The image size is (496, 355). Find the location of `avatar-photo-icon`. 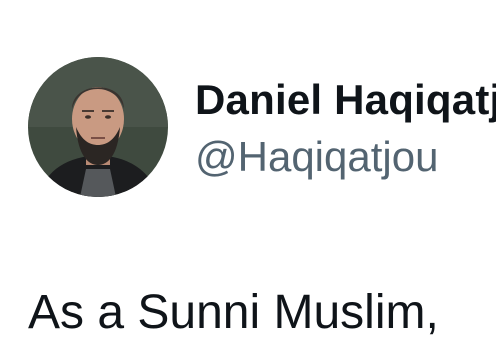

avatar-photo-icon is located at coordinates (98, 127).